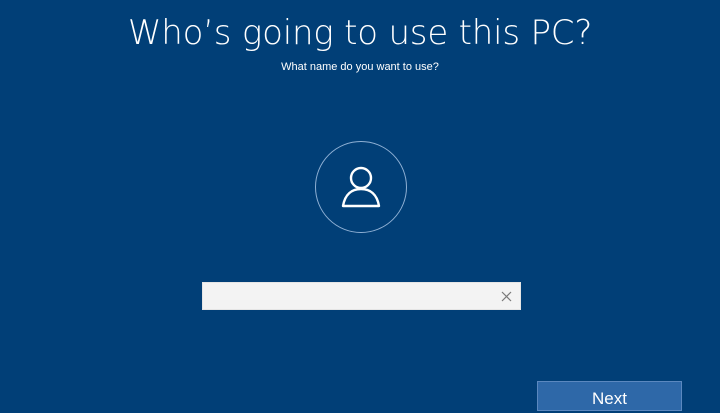 This screenshot has width=720, height=413. I want to click on name-field-container, so click(361, 296).